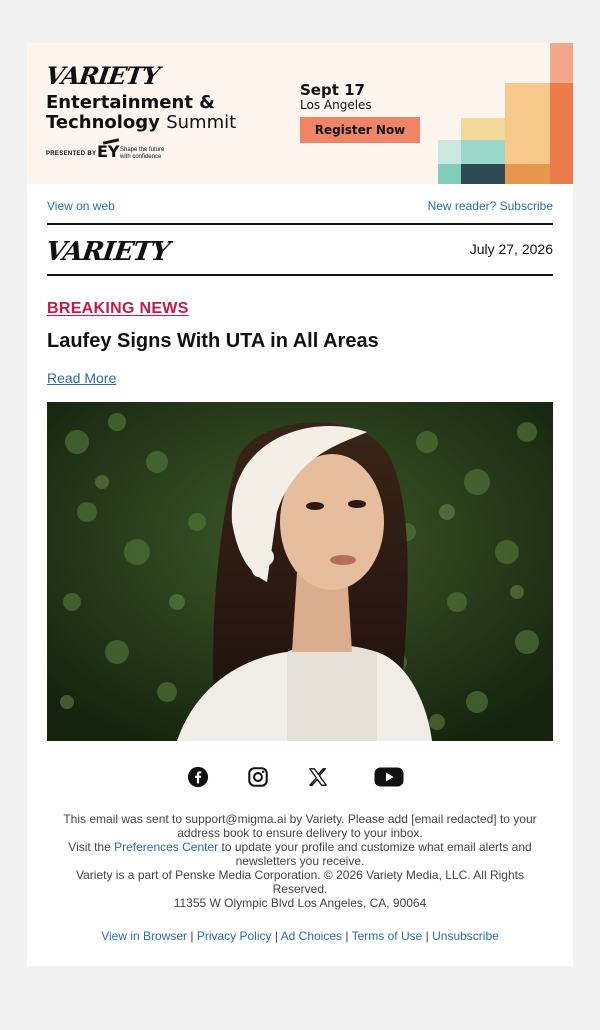 This screenshot has height=1030, width=600. What do you see at coordinates (130, 102) in the screenshot?
I see `summit-title-line1: Entertainment &` at bounding box center [130, 102].